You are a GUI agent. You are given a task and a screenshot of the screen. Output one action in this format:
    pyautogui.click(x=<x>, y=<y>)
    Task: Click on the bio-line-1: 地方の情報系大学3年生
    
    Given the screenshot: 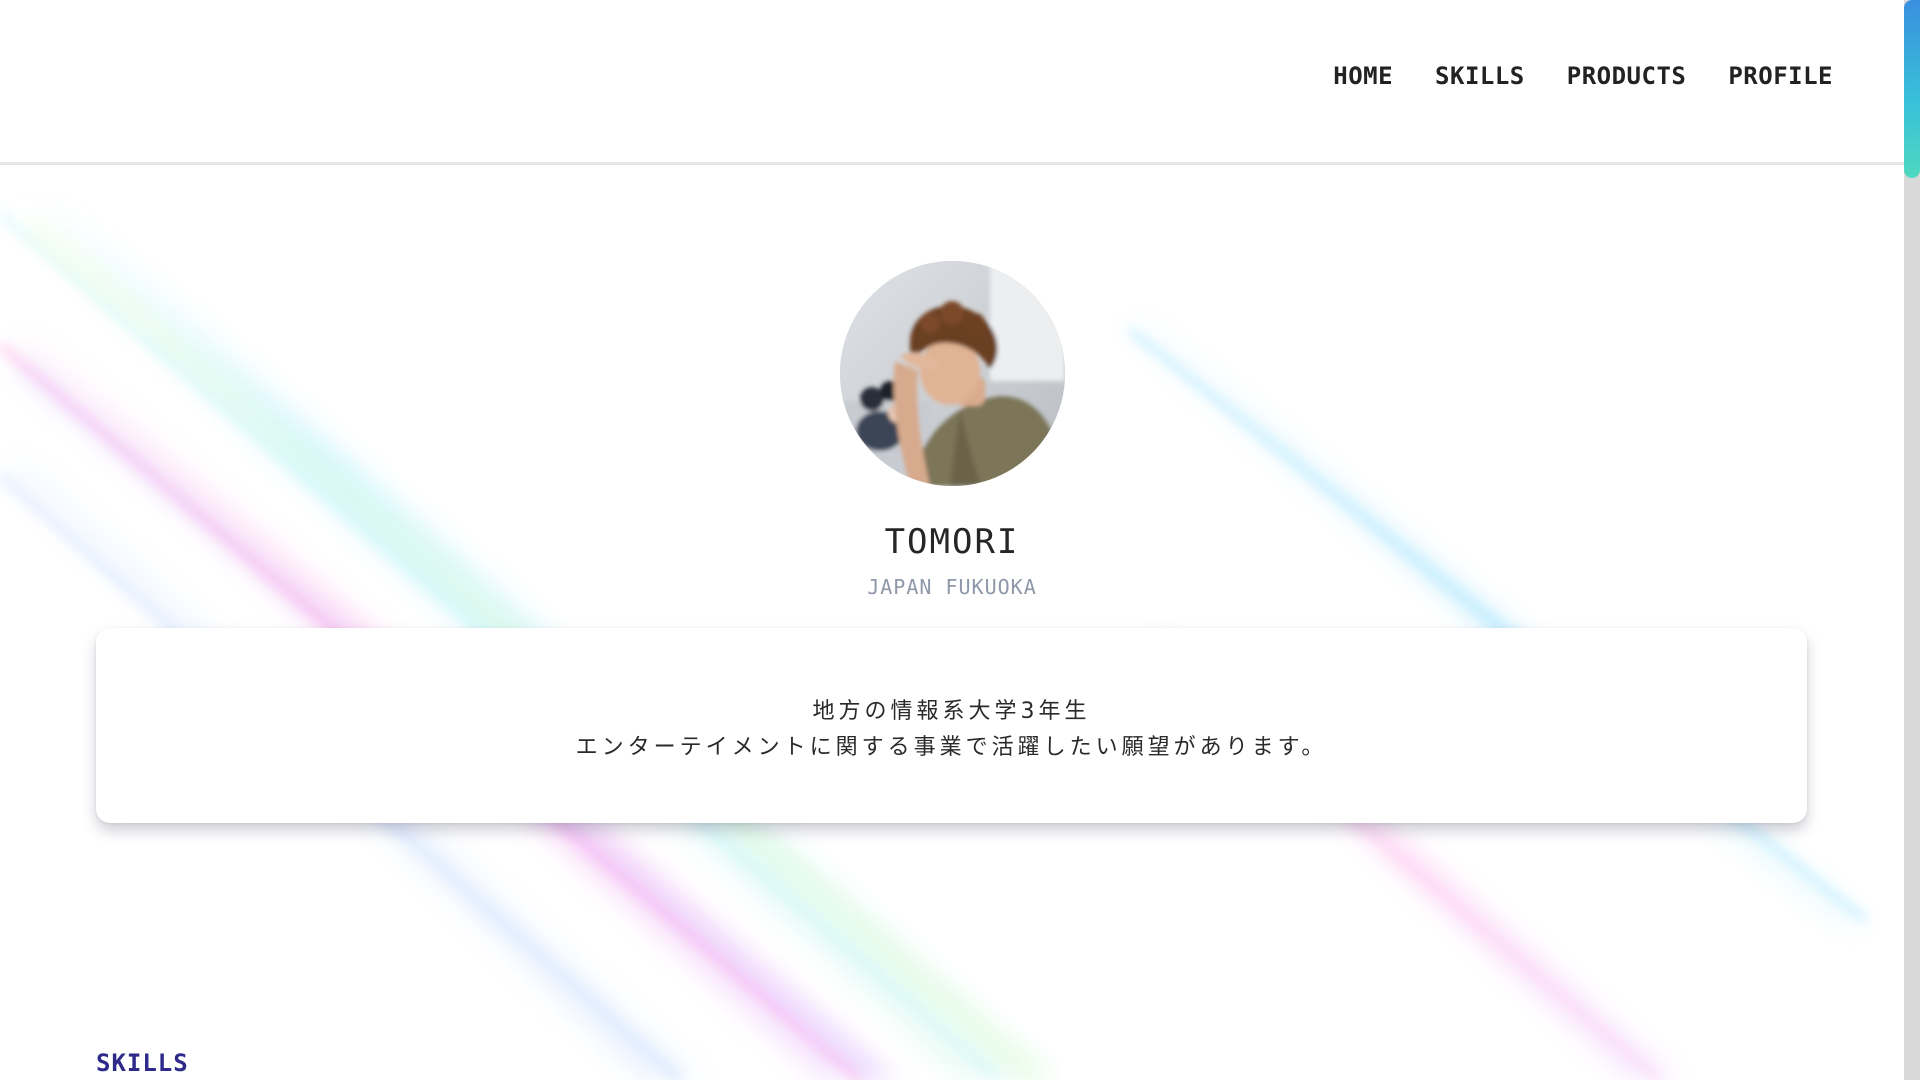 What is the action you would take?
    pyautogui.click(x=951, y=711)
    